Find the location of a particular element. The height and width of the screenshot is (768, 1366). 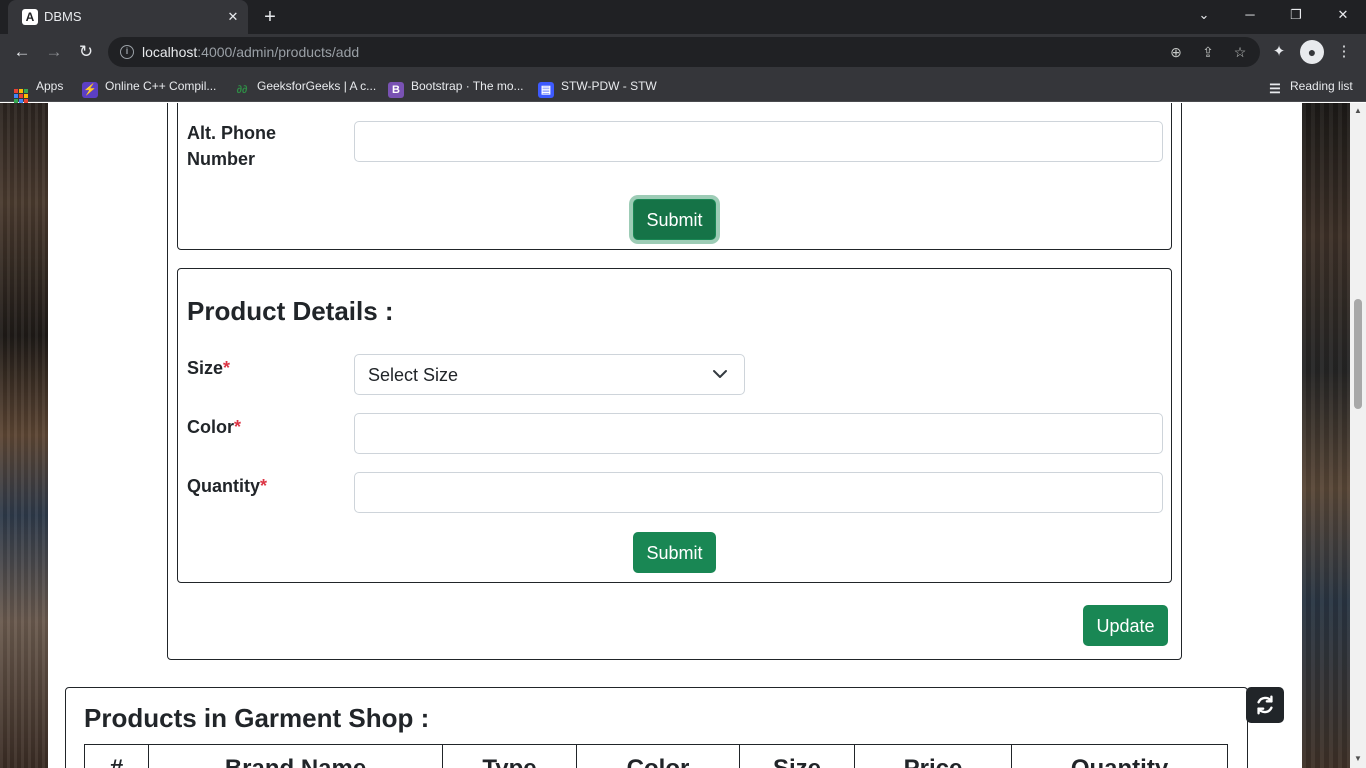

products-title: Products in Garment Shop : is located at coordinates (257, 718).